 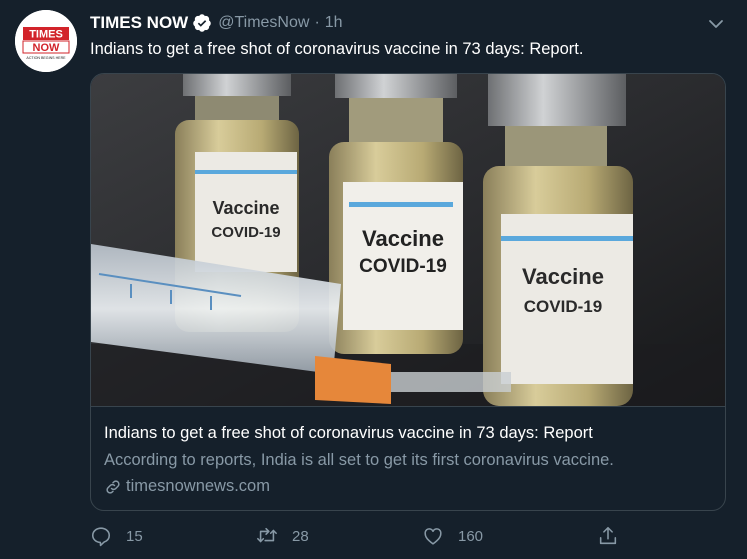 I want to click on vial-right: Vaccine COVID-19, so click(x=558, y=240).